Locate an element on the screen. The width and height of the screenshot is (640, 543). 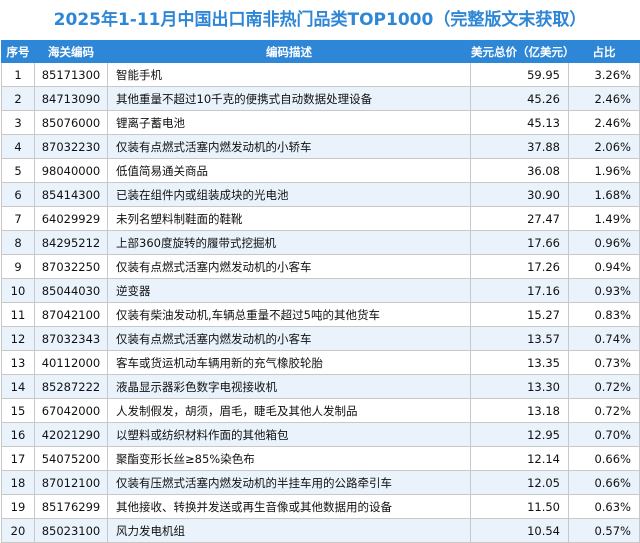
cell-description: 风力发电机组 is located at coordinates (289, 530).